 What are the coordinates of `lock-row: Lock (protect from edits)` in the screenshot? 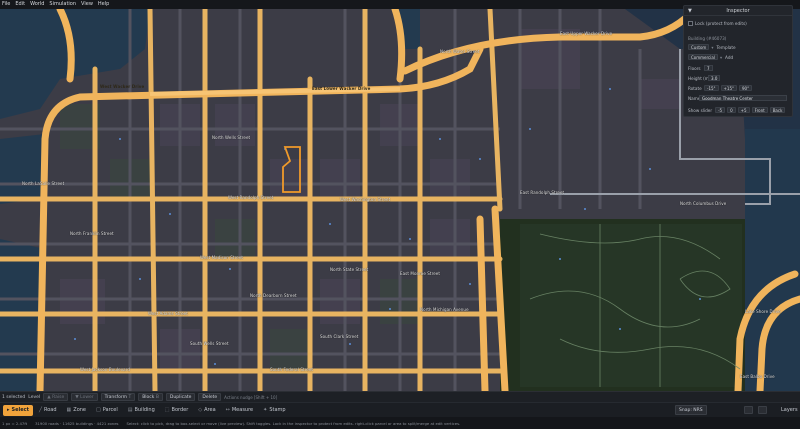 It's located at (717, 23).